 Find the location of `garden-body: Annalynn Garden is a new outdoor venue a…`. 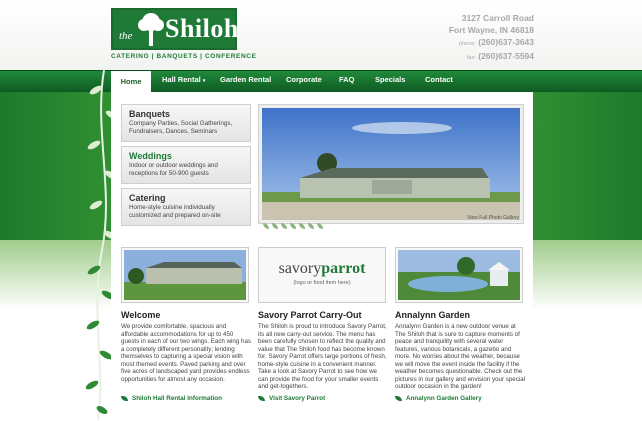

garden-body: Annalynn Garden is a new outdoor venue a… is located at coordinates (460, 356).